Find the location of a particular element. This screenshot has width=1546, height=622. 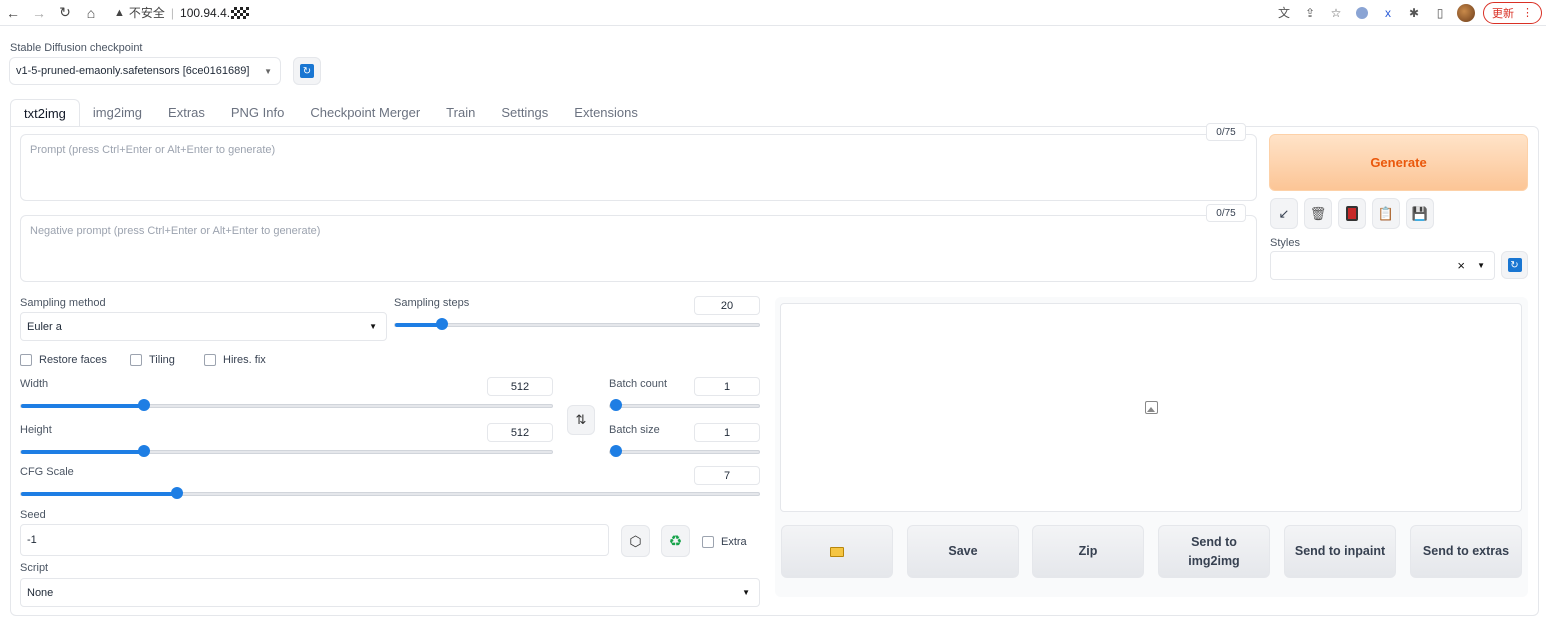

apply-style-button: 📋 is located at coordinates (1386, 213).